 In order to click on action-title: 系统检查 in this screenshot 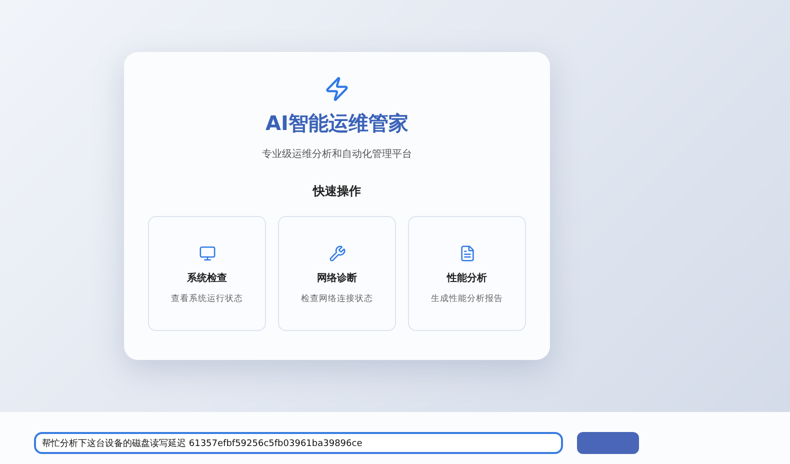, I will do `click(207, 278)`.